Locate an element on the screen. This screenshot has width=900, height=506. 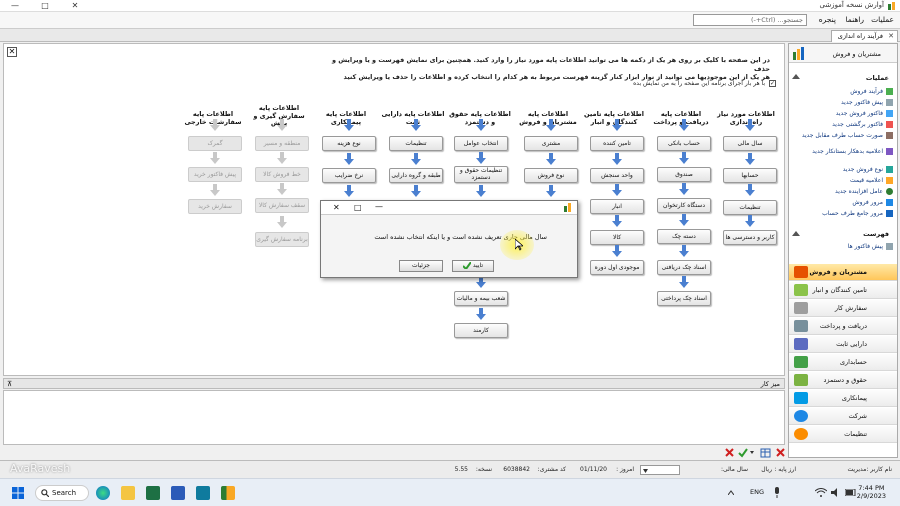
menu-operations: عملیات is located at coordinates (882, 19).